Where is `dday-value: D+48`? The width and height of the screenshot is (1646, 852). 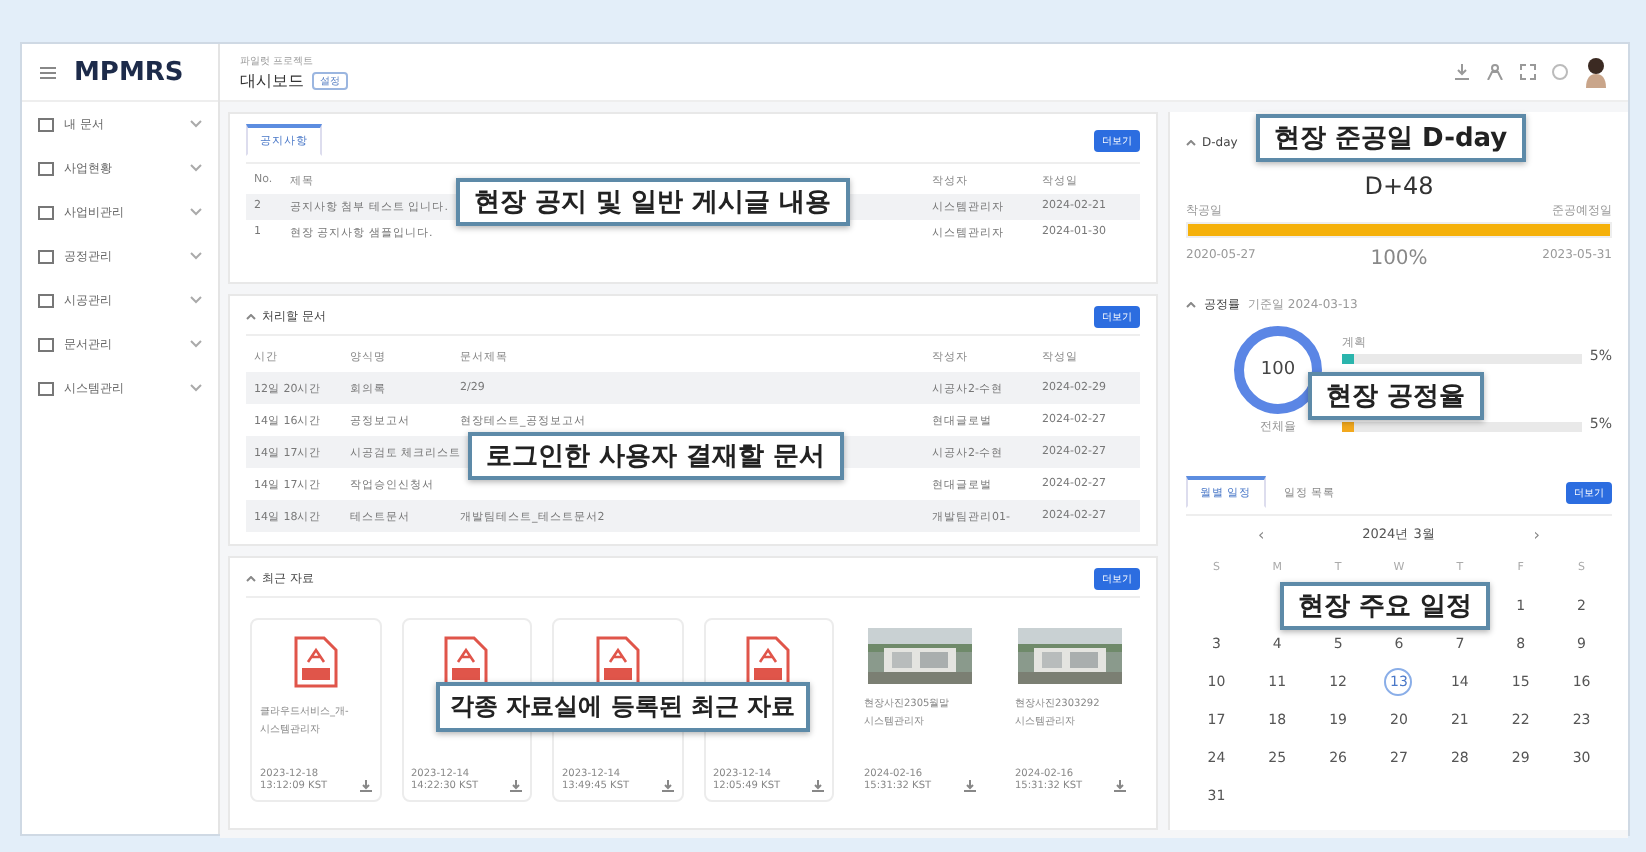 dday-value: D+48 is located at coordinates (1399, 186).